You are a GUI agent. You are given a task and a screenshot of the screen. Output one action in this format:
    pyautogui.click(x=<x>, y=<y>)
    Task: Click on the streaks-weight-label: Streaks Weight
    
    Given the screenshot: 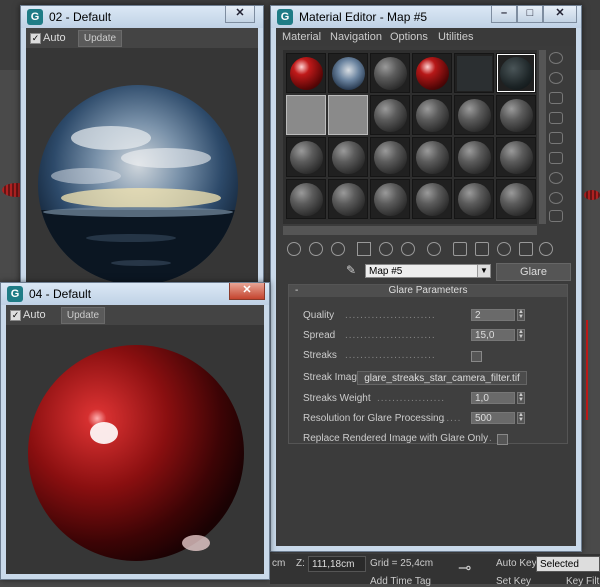 What is the action you would take?
    pyautogui.click(x=337, y=398)
    